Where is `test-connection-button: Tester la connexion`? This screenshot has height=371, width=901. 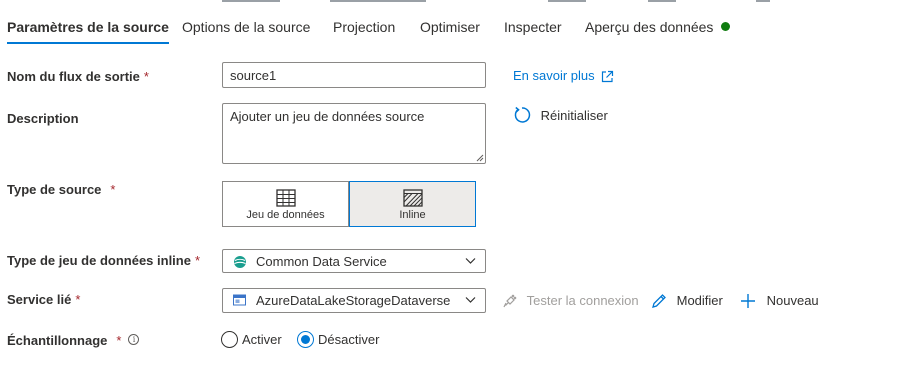
test-connection-button: Tester la connexion is located at coordinates (570, 300).